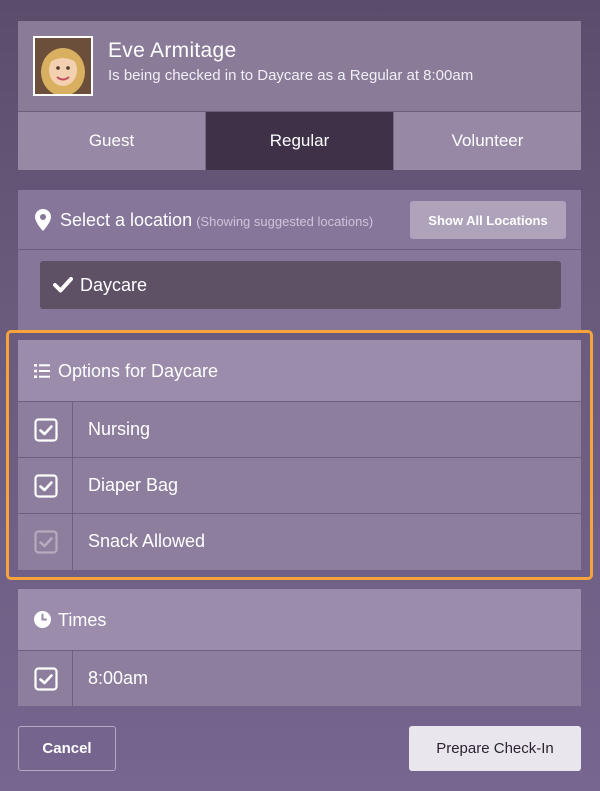  I want to click on option-row-diaper-bag: Diaper Bag, so click(299, 486).